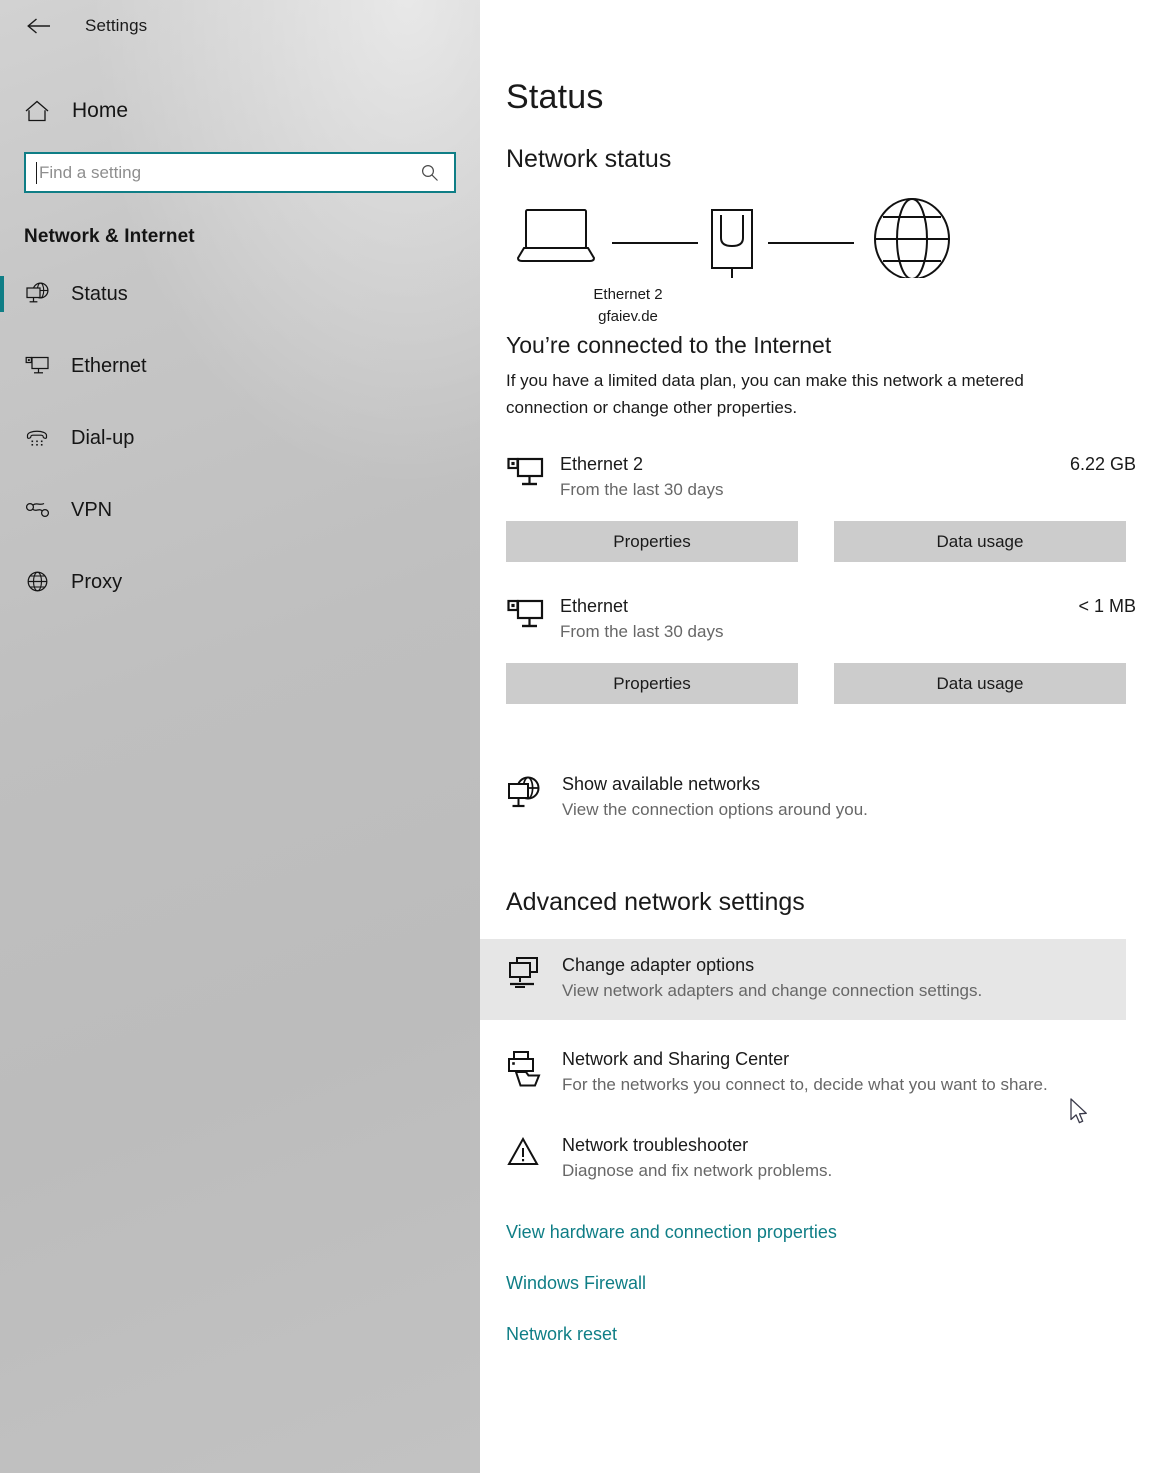 This screenshot has width=1154, height=1473. I want to click on home-icon, so click(41, 111).